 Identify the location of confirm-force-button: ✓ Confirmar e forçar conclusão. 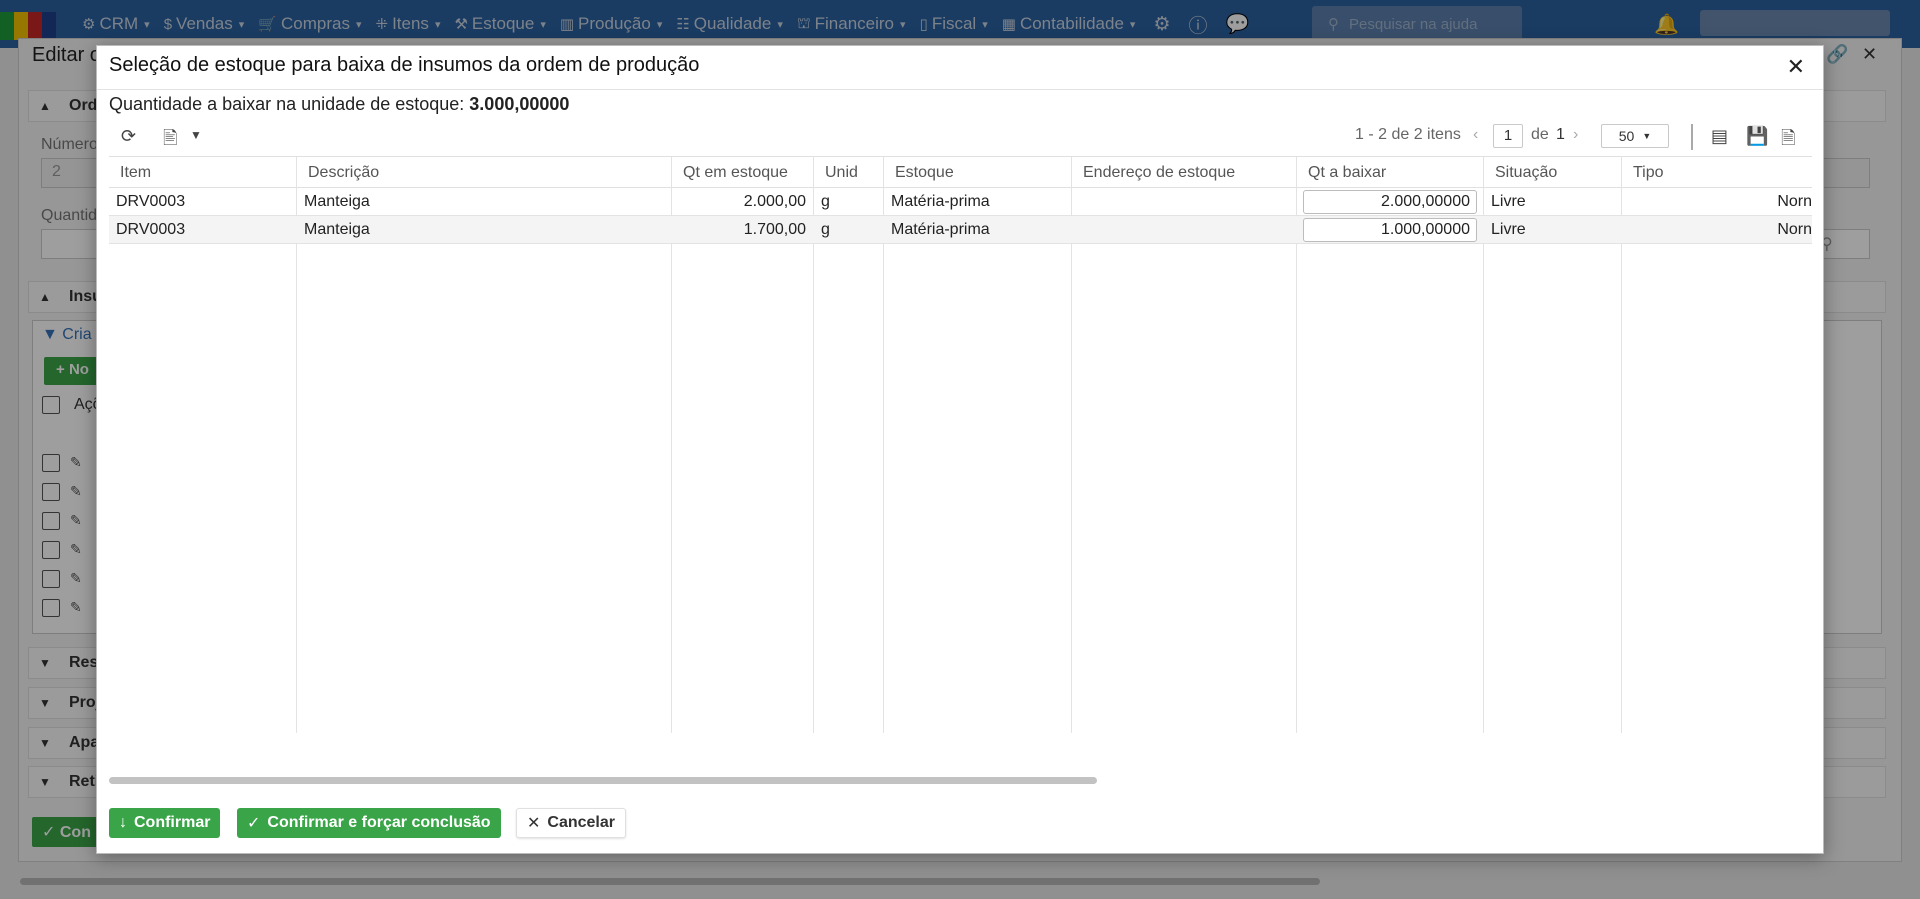
(369, 823).